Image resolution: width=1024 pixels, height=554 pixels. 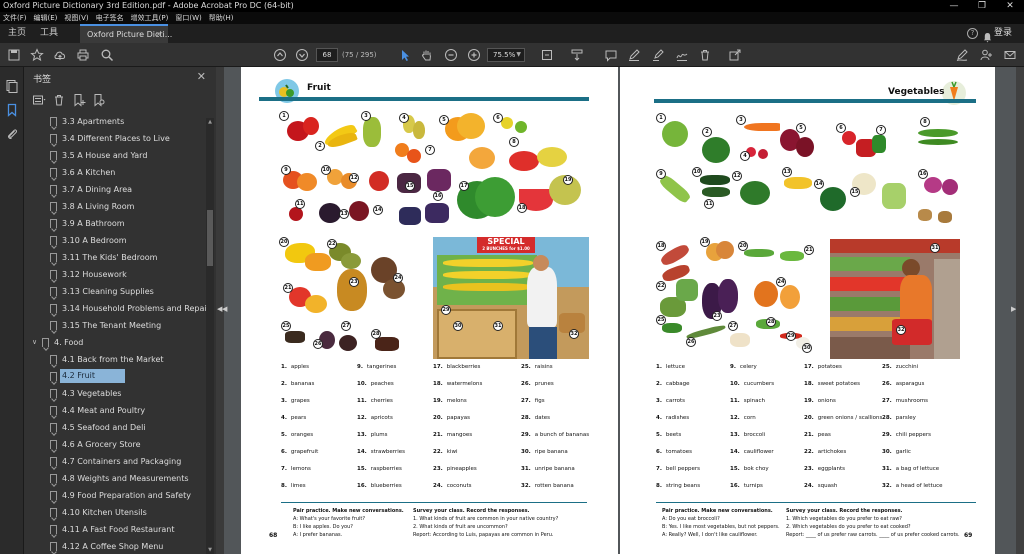 What do you see at coordinates (115, 189) in the screenshot?
I see `bookmark-item: 3.7 A Dining Area` at bounding box center [115, 189].